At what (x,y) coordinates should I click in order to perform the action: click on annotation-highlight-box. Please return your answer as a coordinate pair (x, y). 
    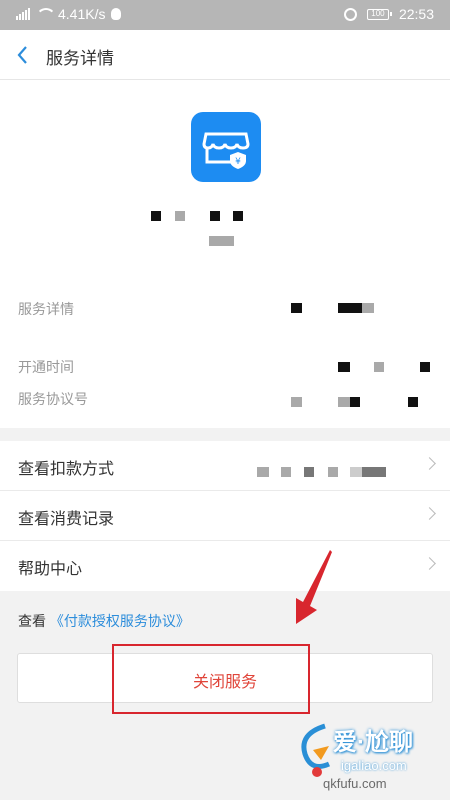
    Looking at the image, I should click on (211, 679).